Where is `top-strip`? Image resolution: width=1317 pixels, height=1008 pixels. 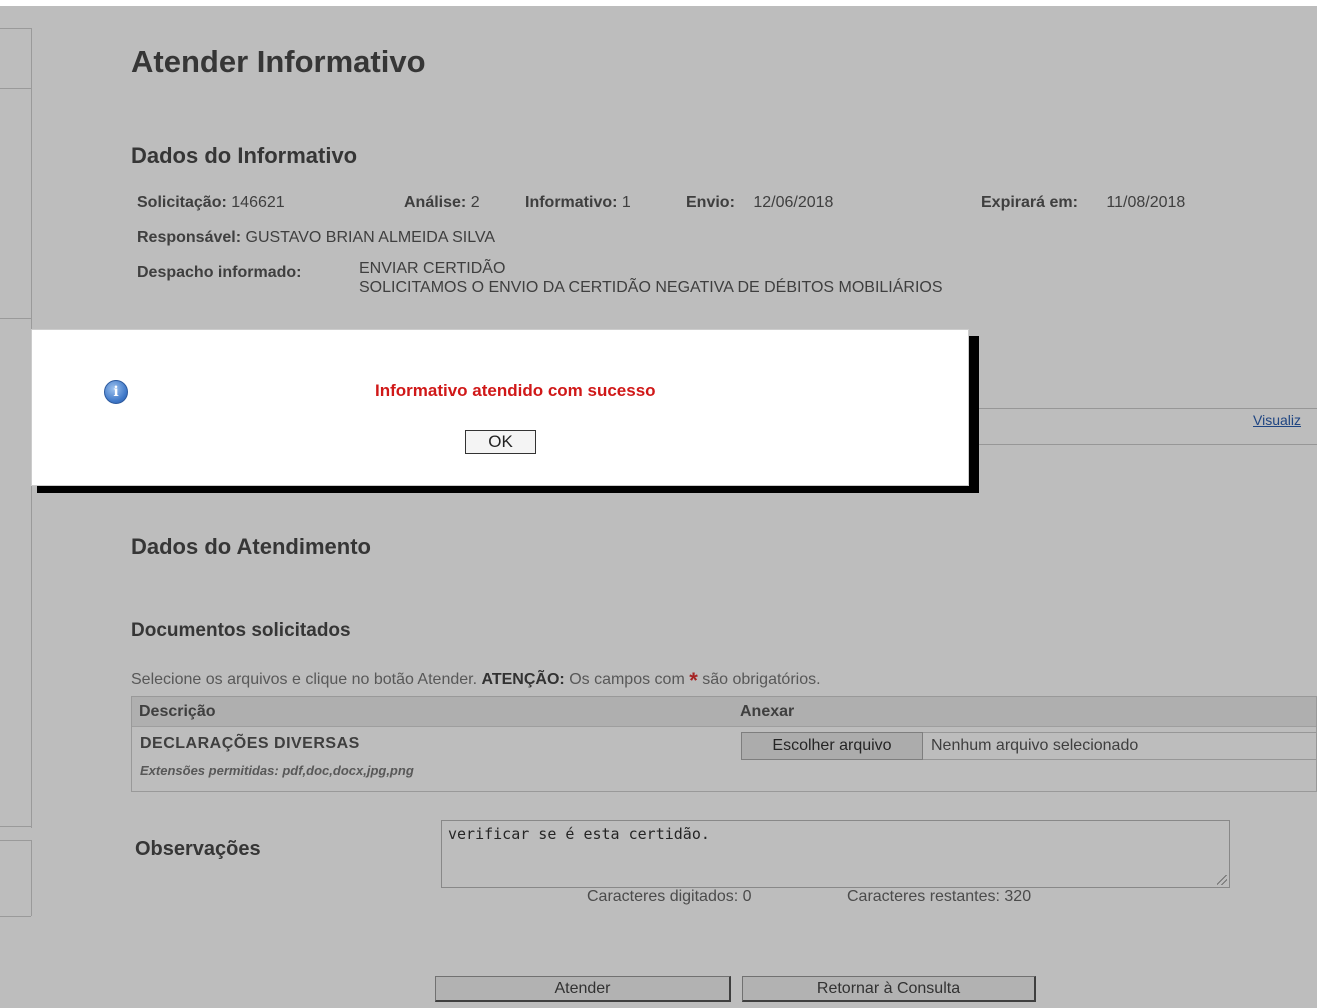
top-strip is located at coordinates (658, 3).